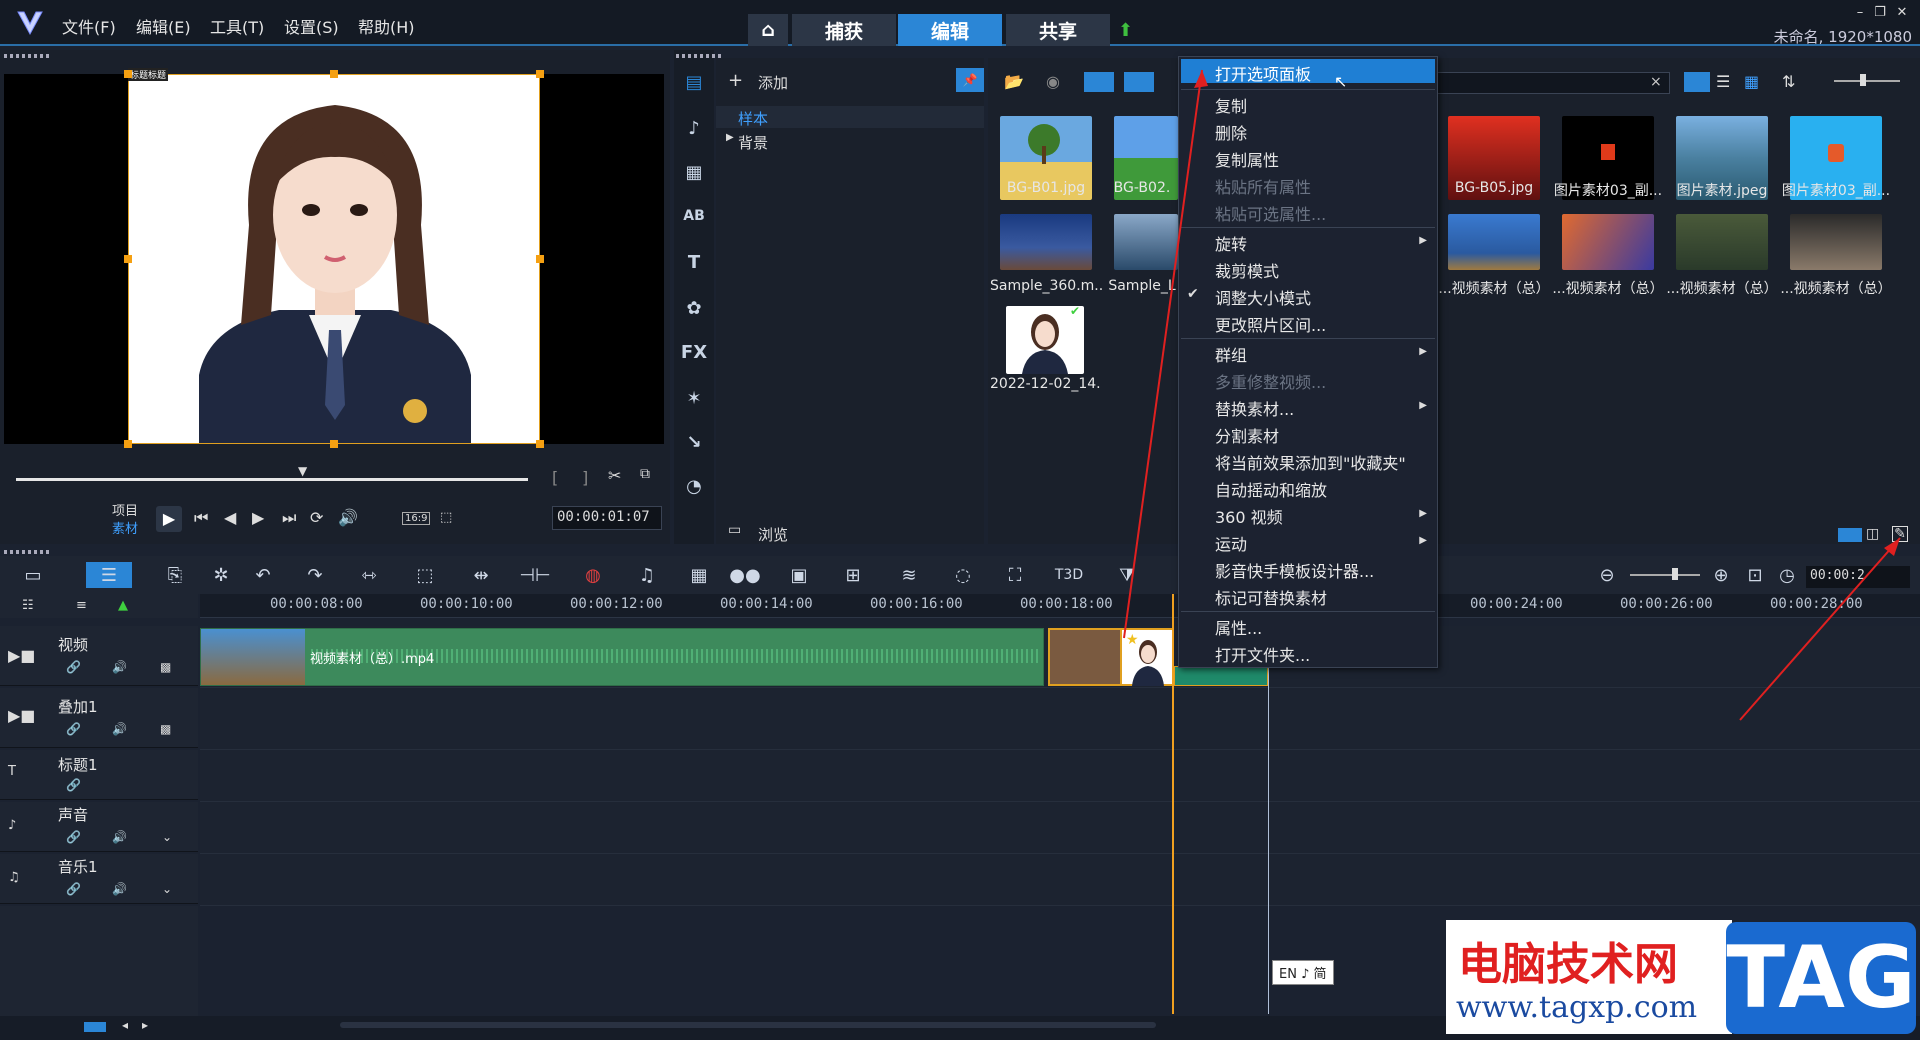 This screenshot has width=1920, height=1040. Describe the element at coordinates (1577, 1007) in the screenshot. I see `watermark-url: www.tagxp.com` at that location.